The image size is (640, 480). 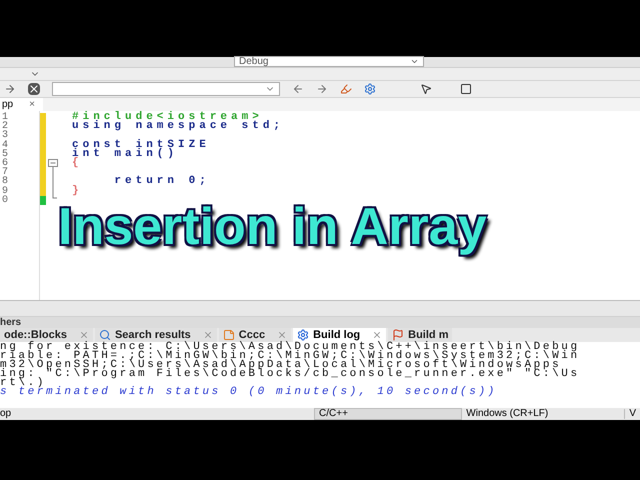 I want to click on panel-title: hers, so click(x=11, y=323).